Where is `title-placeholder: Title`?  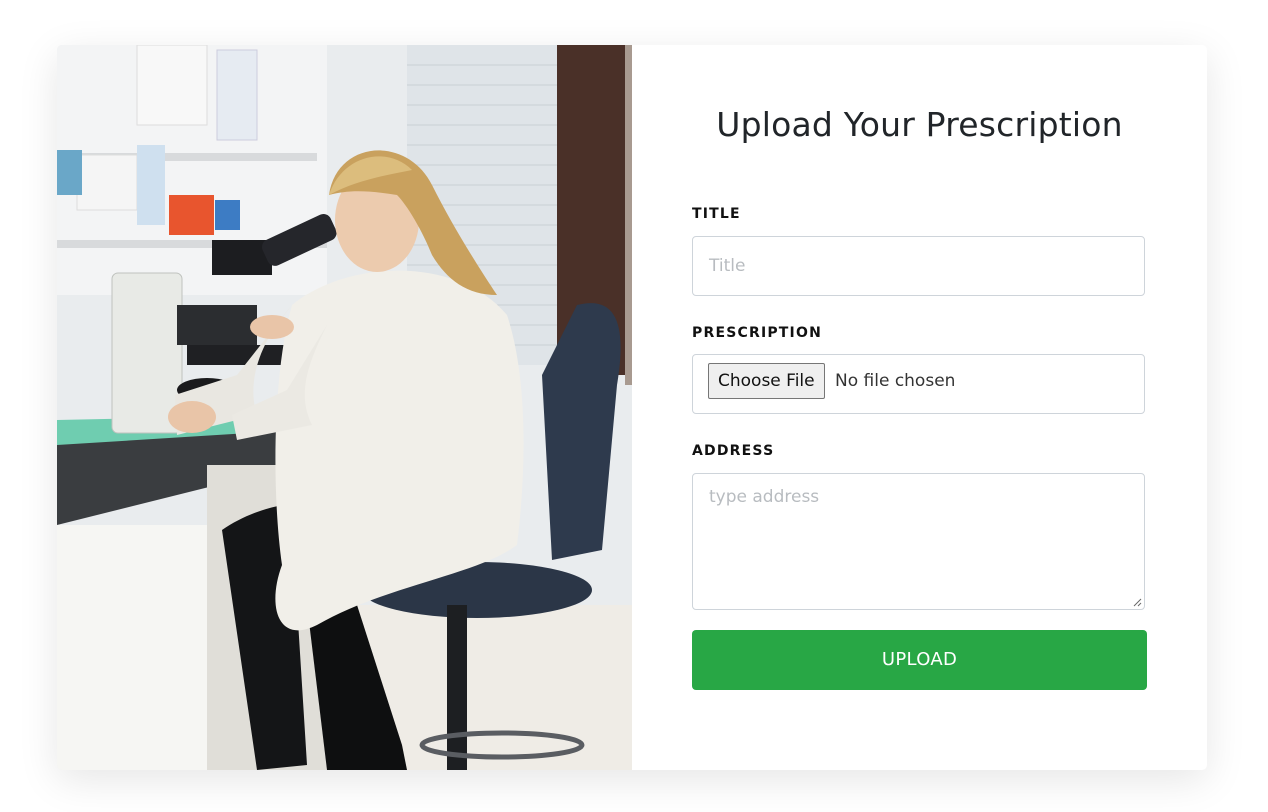 title-placeholder: Title is located at coordinates (727, 266).